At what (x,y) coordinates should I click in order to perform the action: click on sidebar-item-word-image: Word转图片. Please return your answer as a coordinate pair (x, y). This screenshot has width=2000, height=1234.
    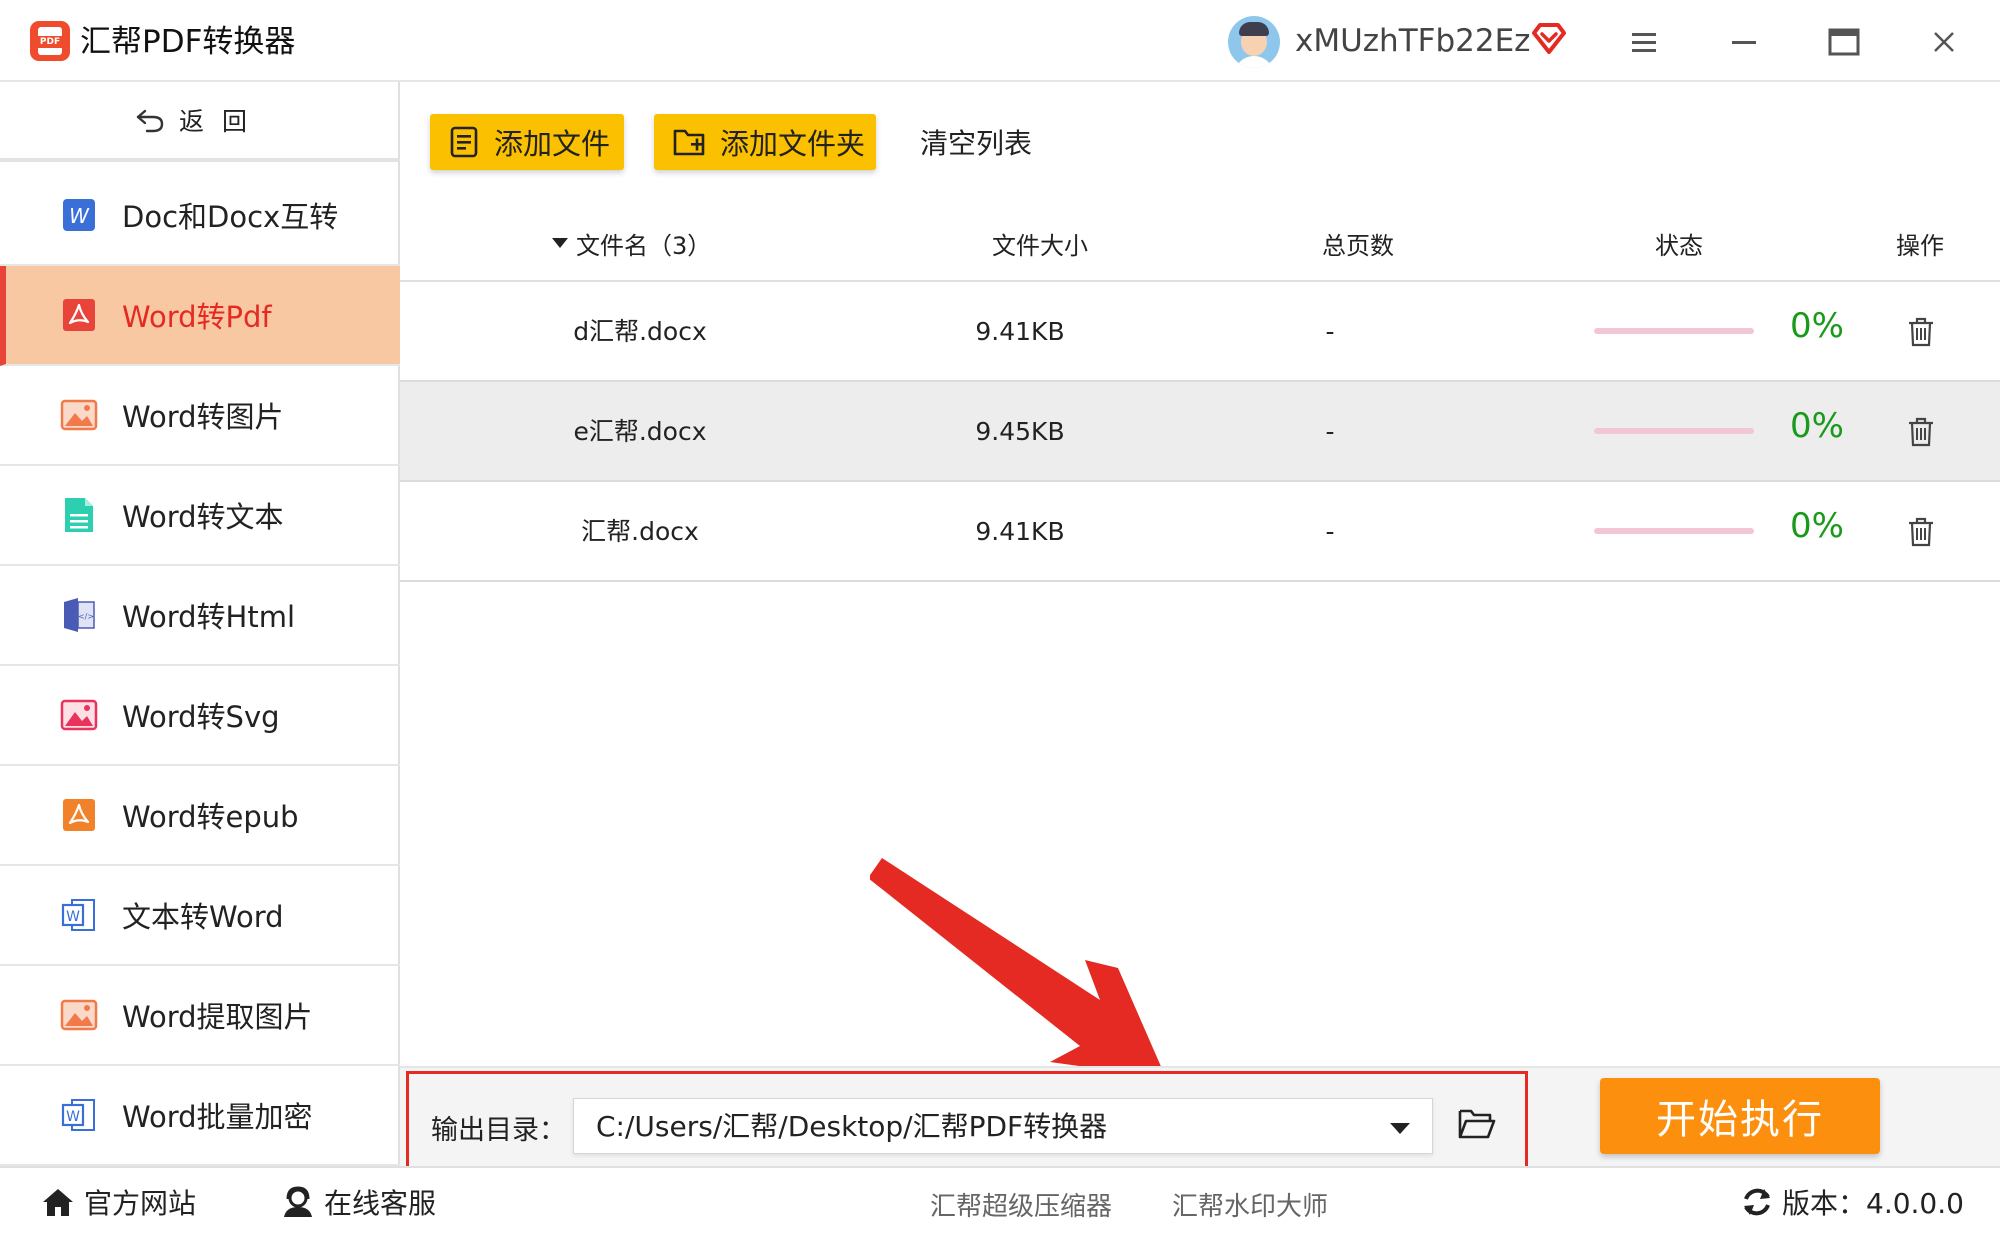
    Looking at the image, I should click on (200, 416).